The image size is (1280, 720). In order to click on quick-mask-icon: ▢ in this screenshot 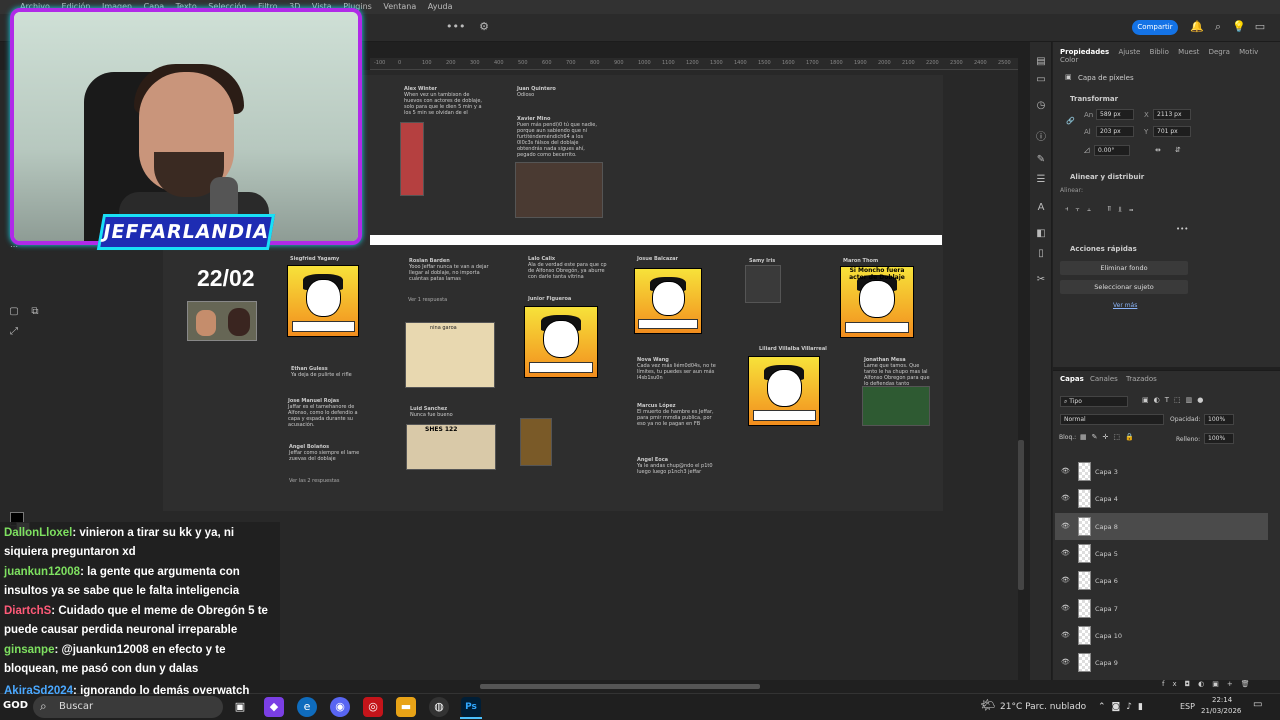, I will do `click(14, 313)`.